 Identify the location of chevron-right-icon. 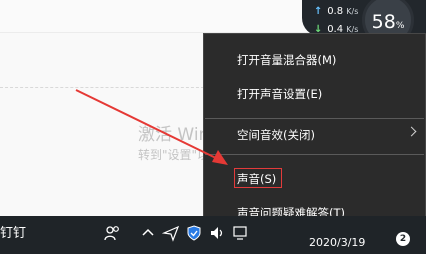
(411, 131).